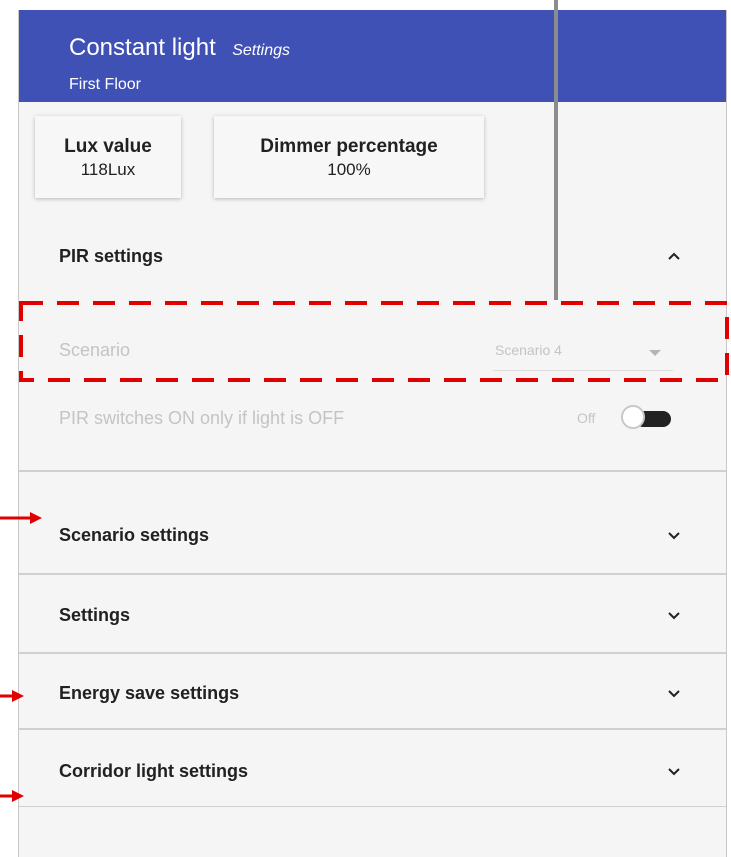 This screenshot has width=731, height=857. Describe the element at coordinates (372, 693) in the screenshot. I see `section-energy-save-settings: Energy save settings` at that location.